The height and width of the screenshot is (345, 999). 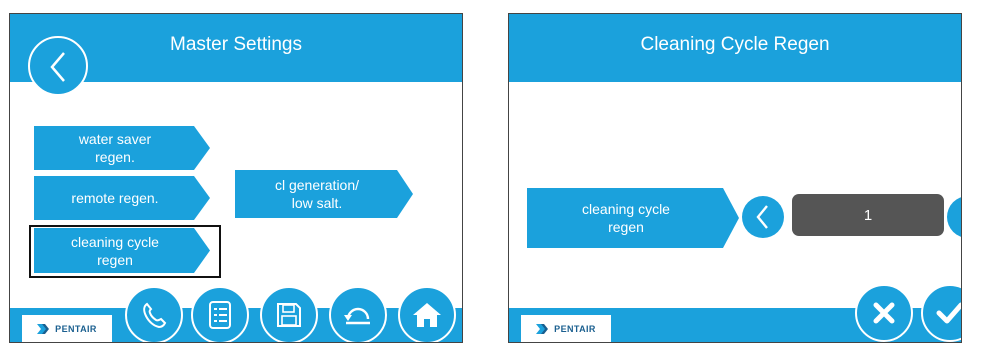 I want to click on increase-button, so click(x=954, y=217).